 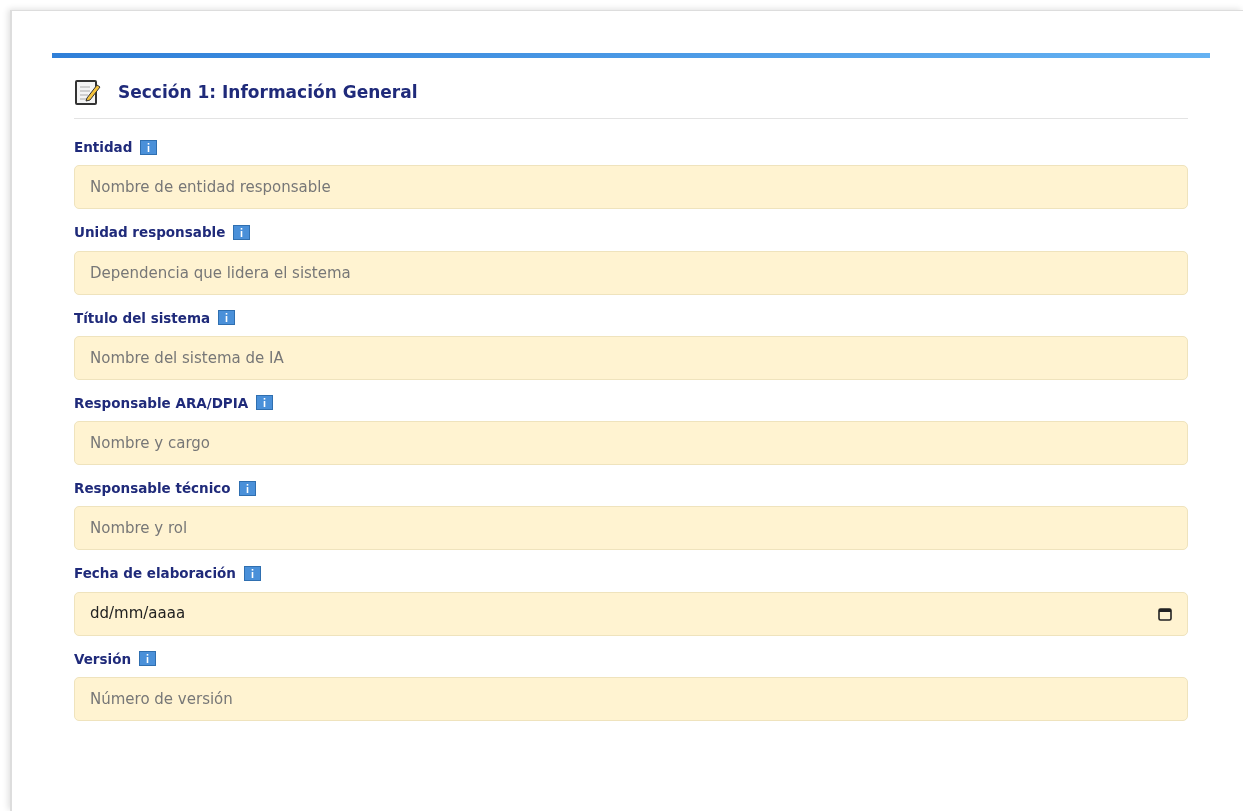 I want to click on input-field: Nombre y cargo, so click(x=631, y=443).